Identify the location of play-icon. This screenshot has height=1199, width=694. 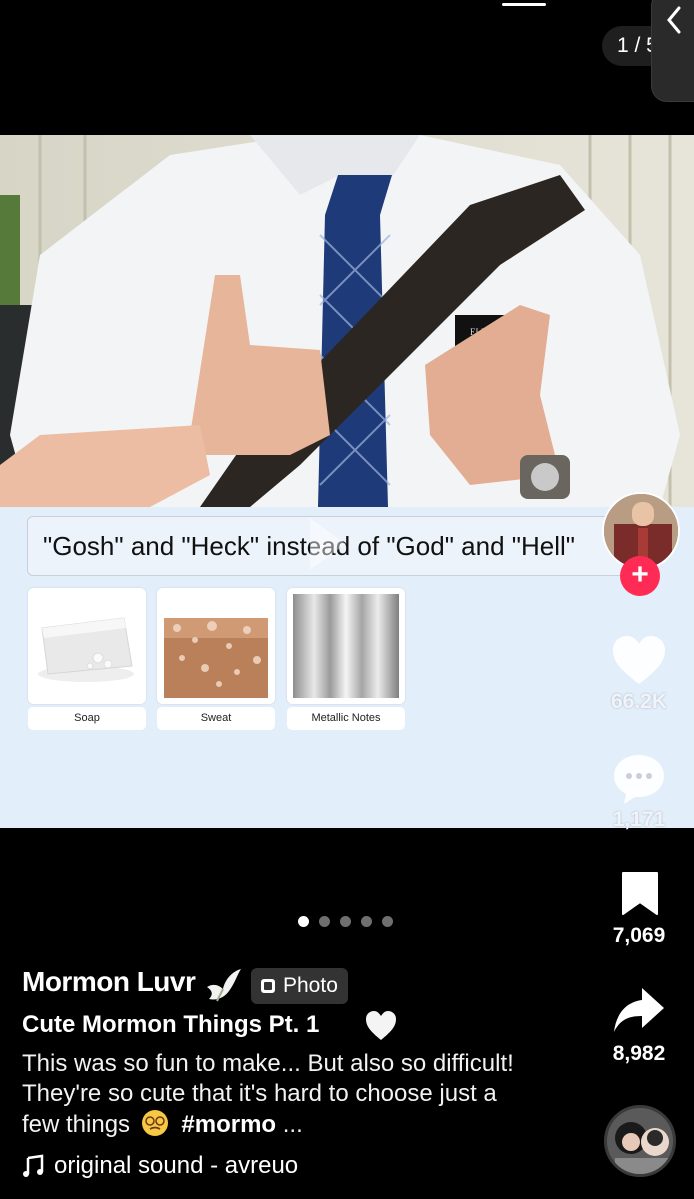
(328, 544).